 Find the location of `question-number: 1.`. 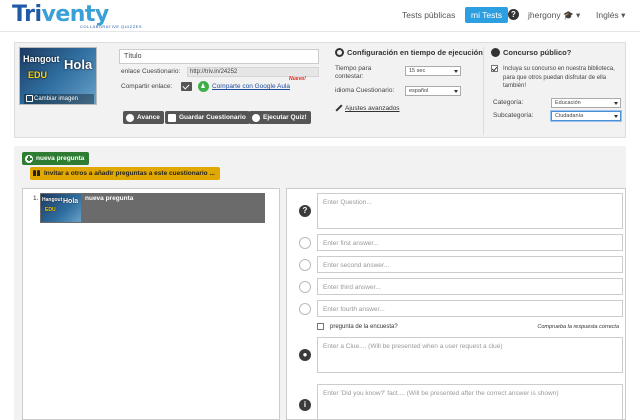

question-number: 1. is located at coordinates (36, 198).